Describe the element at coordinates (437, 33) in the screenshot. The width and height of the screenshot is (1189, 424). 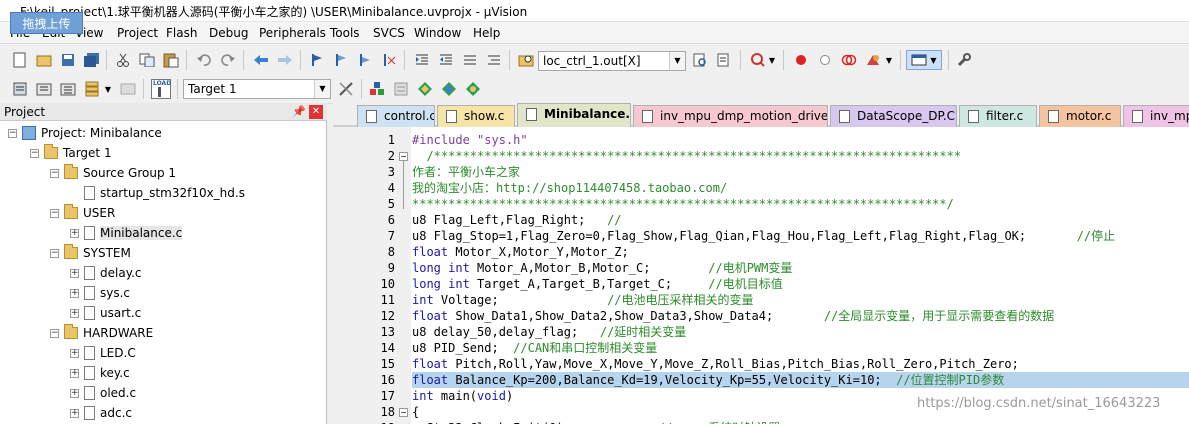
I see `menu-window: Window` at that location.